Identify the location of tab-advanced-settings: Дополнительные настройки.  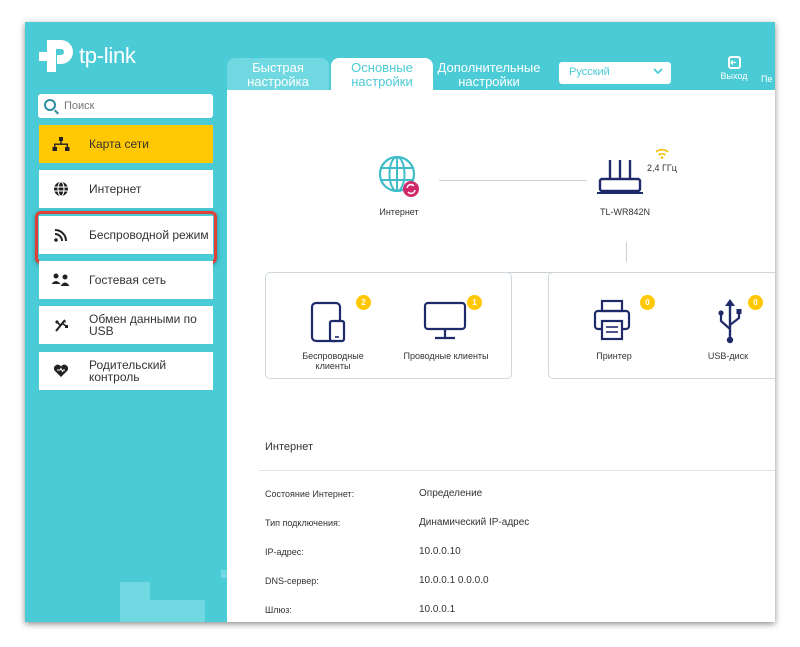
(489, 74).